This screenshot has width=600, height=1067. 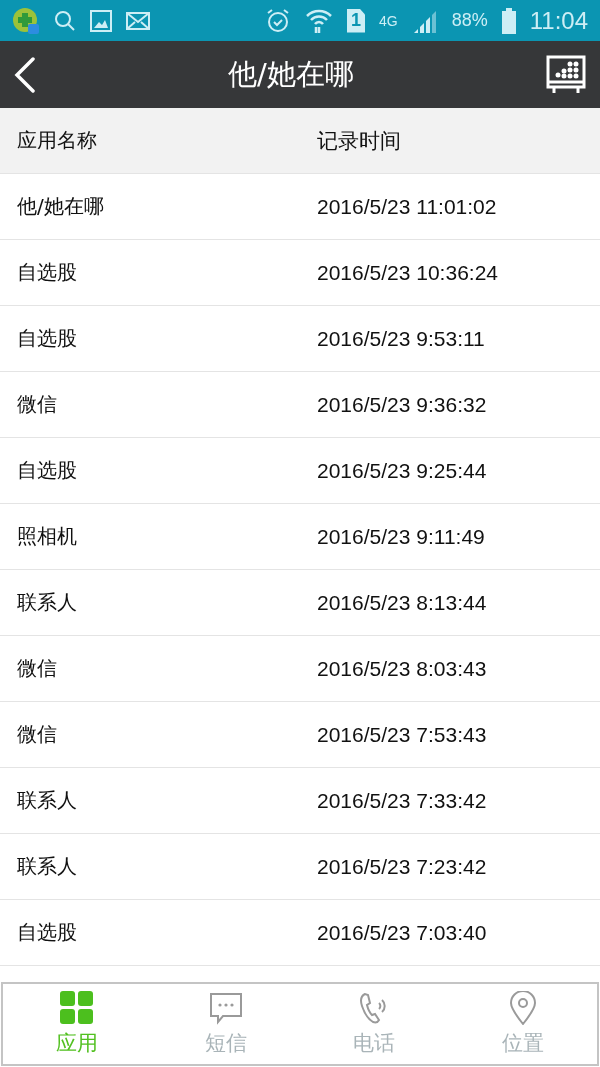 I want to click on table-cell-text: 他/她在哪, so click(x=60, y=206).